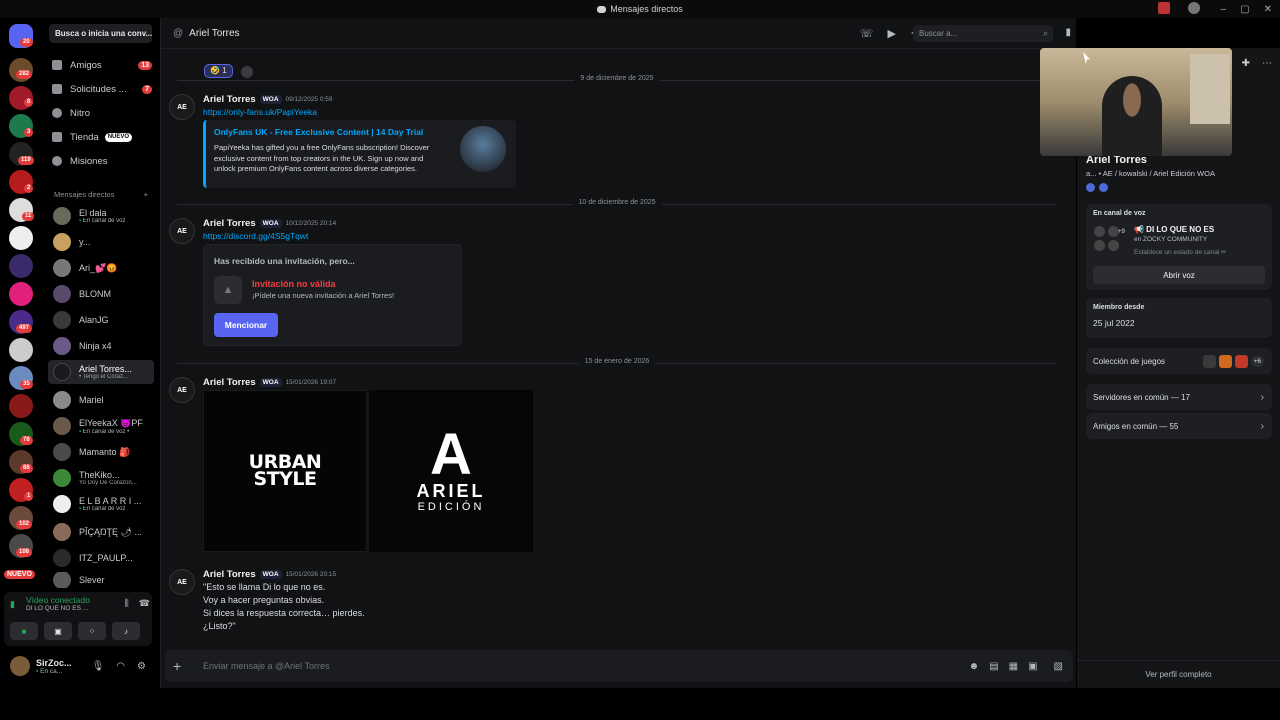 Image resolution: width=1280 pixels, height=720 pixels. What do you see at coordinates (1179, 275) in the screenshot?
I see `open-voice-button: Abrir voz` at bounding box center [1179, 275].